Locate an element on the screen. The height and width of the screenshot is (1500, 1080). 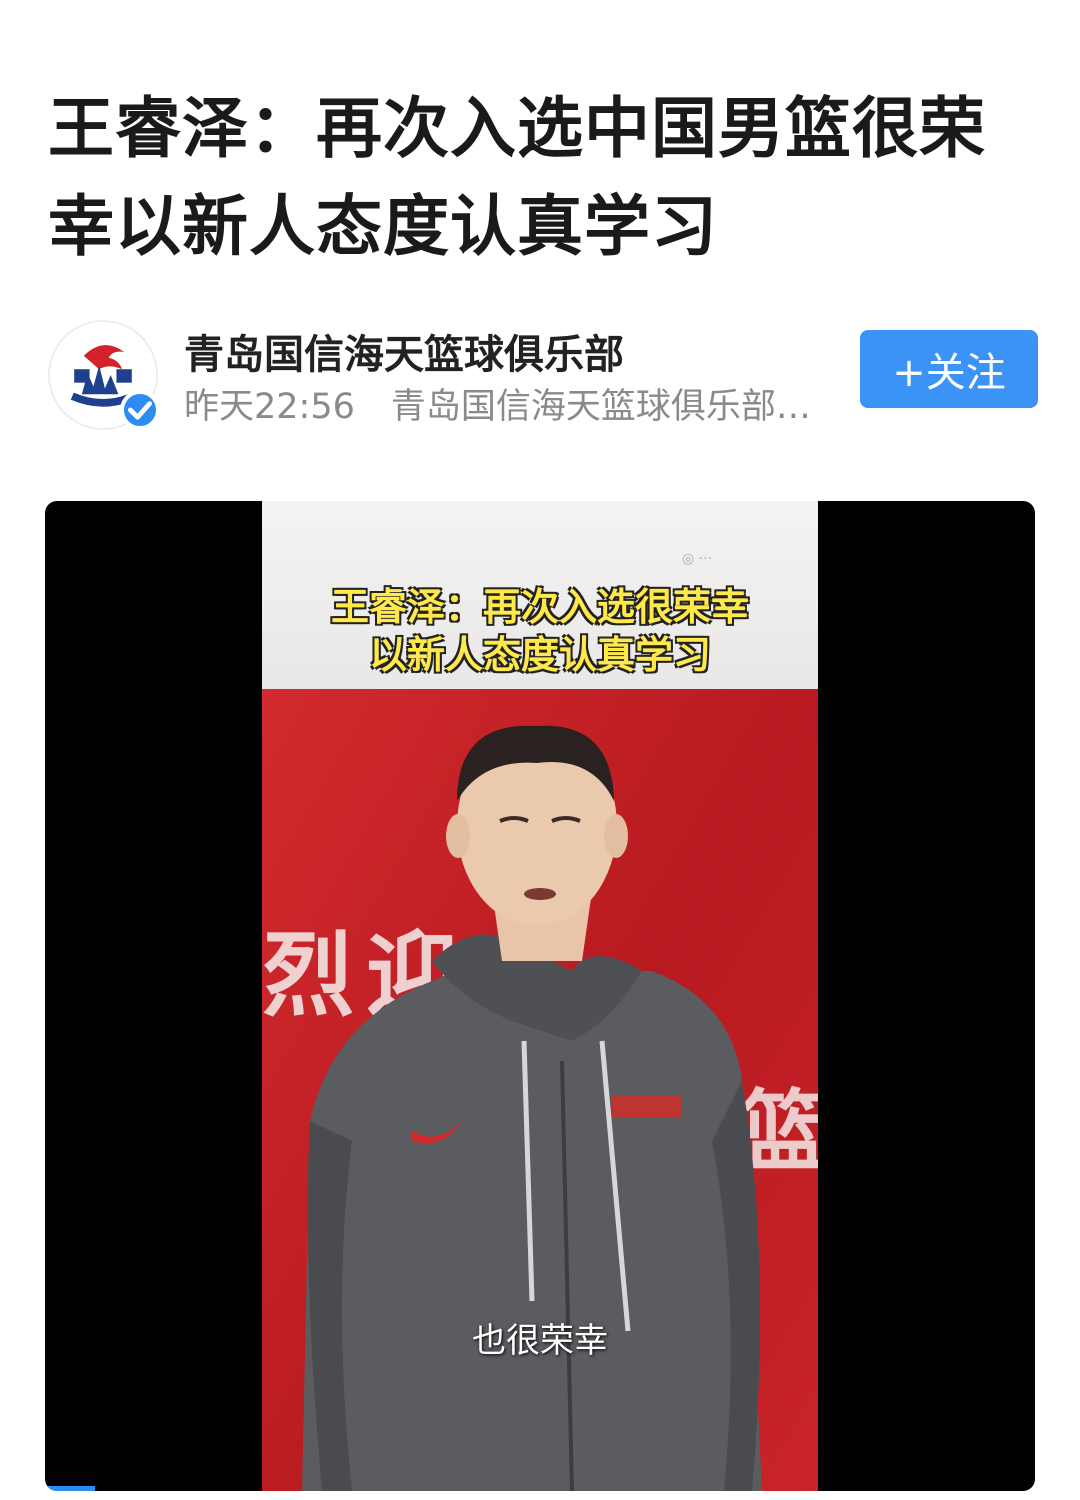
video-overlay-title-line2: 以新人态度认真学习 is located at coordinates (539, 655).